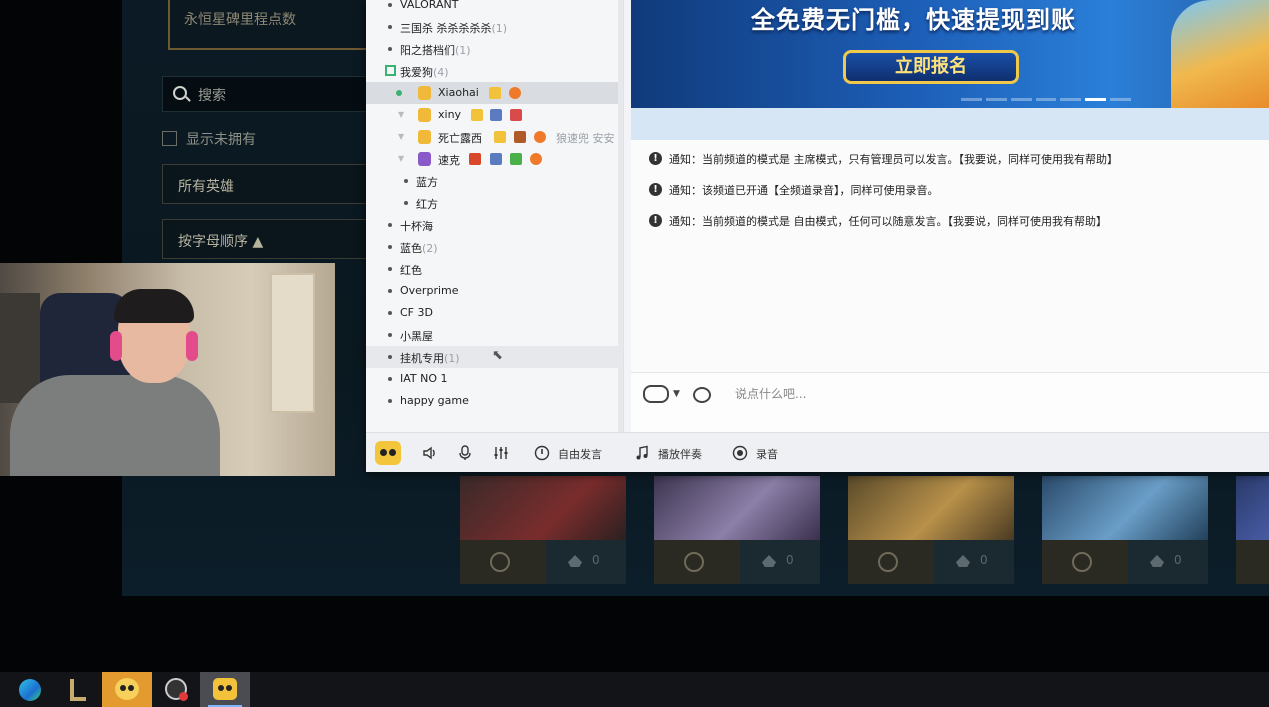 The height and width of the screenshot is (707, 1269). I want to click on channel-name: 挂机专用, so click(422, 358).